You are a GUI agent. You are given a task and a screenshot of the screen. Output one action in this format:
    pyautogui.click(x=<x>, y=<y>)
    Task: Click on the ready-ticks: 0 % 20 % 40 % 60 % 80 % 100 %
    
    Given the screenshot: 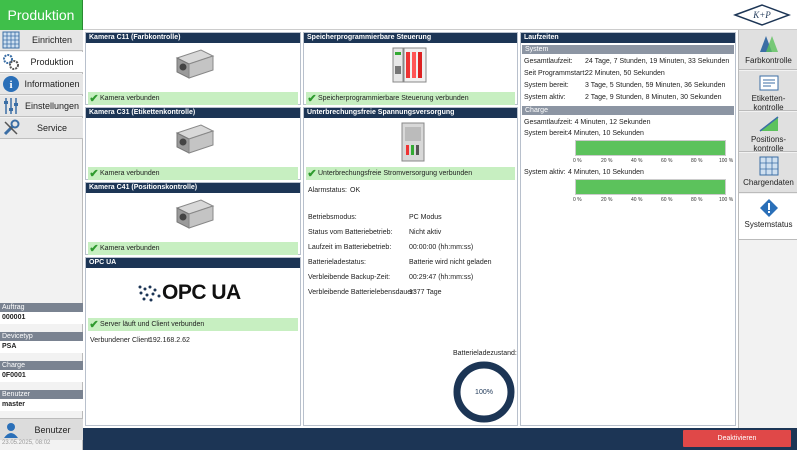 What is the action you would take?
    pyautogui.click(x=653, y=161)
    